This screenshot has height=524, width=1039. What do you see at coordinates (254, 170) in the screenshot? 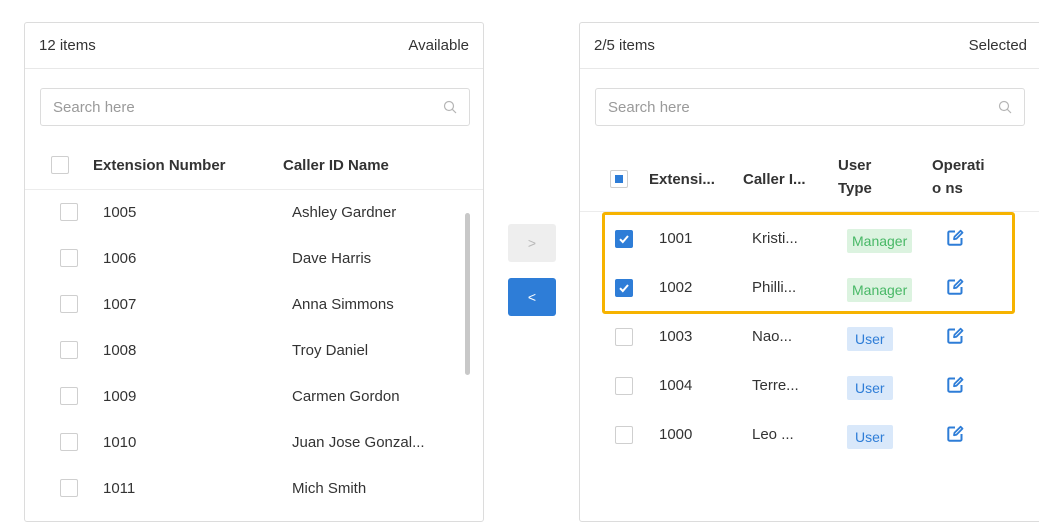
I see `available-table-header: Extension Number Caller ID Name` at bounding box center [254, 170].